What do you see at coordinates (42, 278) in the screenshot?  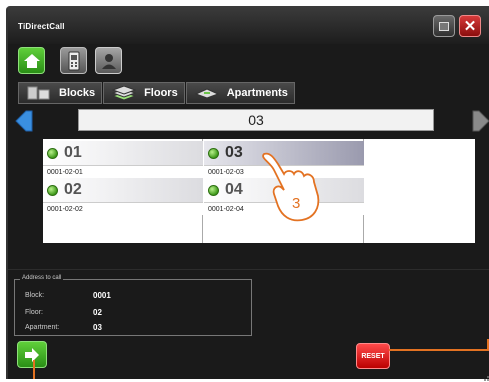 I see `address-legend: Address to call` at bounding box center [42, 278].